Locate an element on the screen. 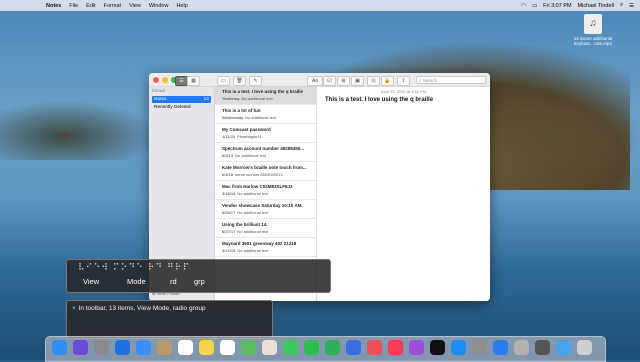  wallpaper-island-east is located at coordinates (560, 130).